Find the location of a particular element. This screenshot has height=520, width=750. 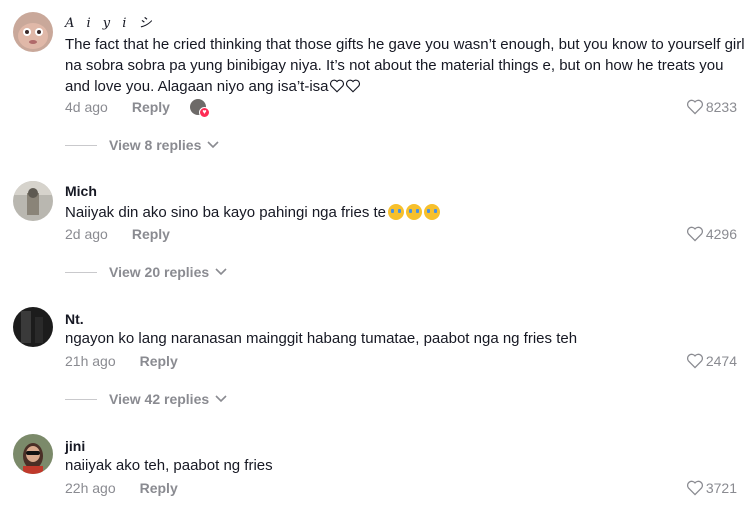

like-button: 2474 is located at coordinates (711, 361).